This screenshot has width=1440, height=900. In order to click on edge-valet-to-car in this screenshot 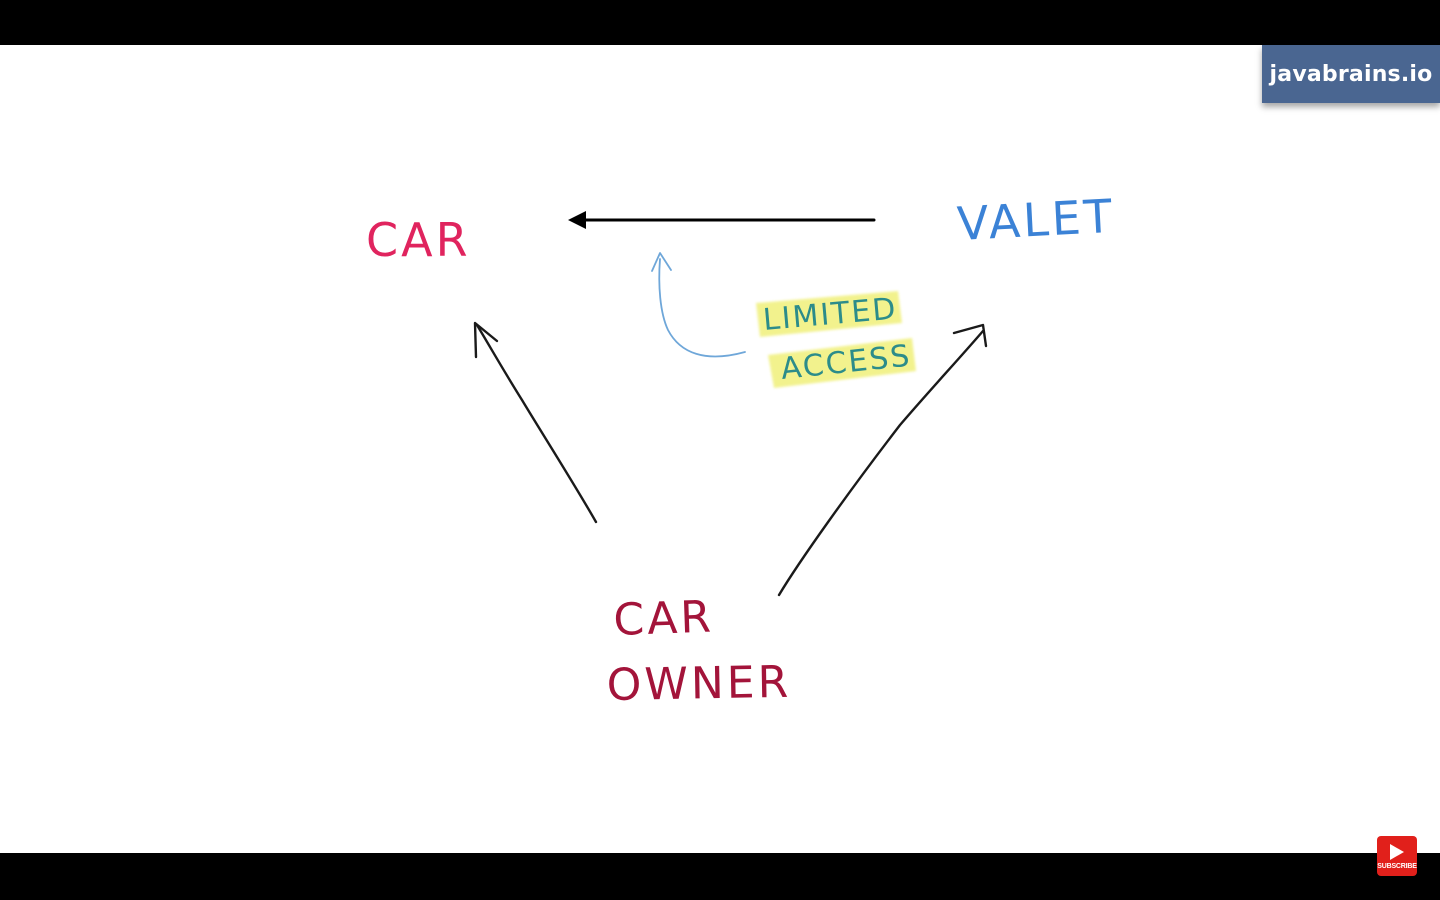, I will do `click(722, 220)`.